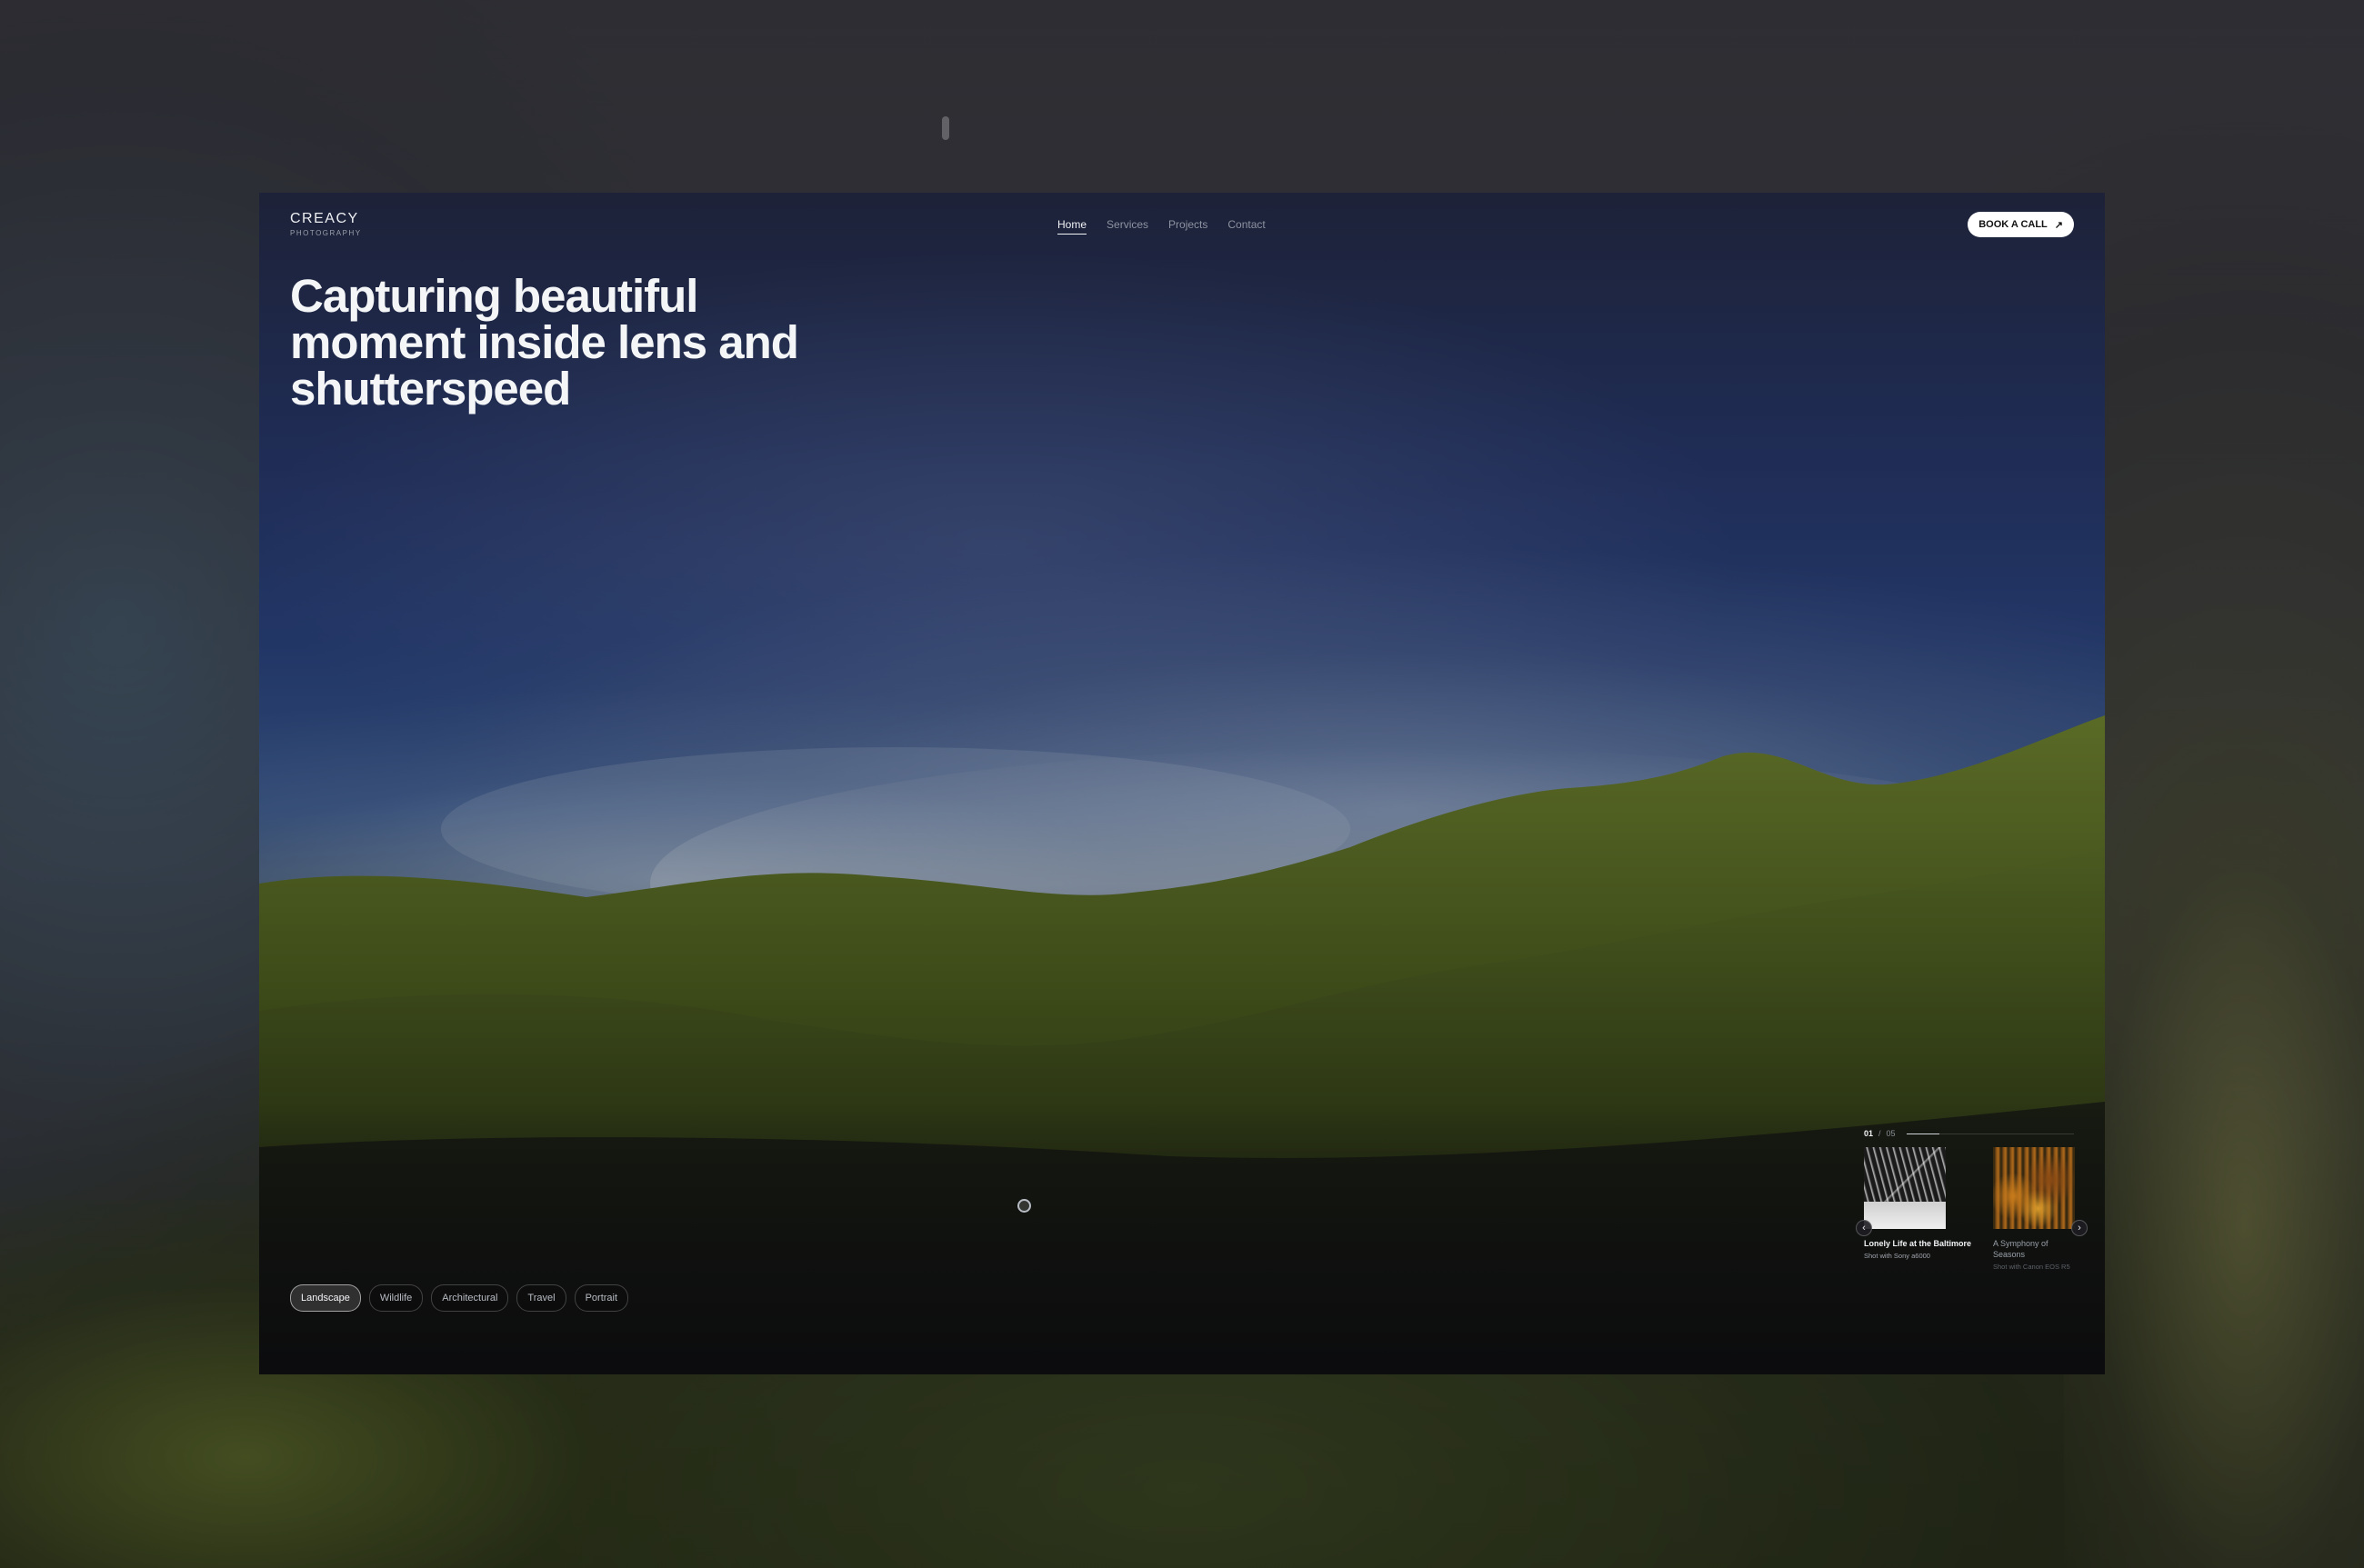 Image resolution: width=2364 pixels, height=1568 pixels. Describe the element at coordinates (470, 1298) in the screenshot. I see `category-chip-architectural: Architectural` at that location.